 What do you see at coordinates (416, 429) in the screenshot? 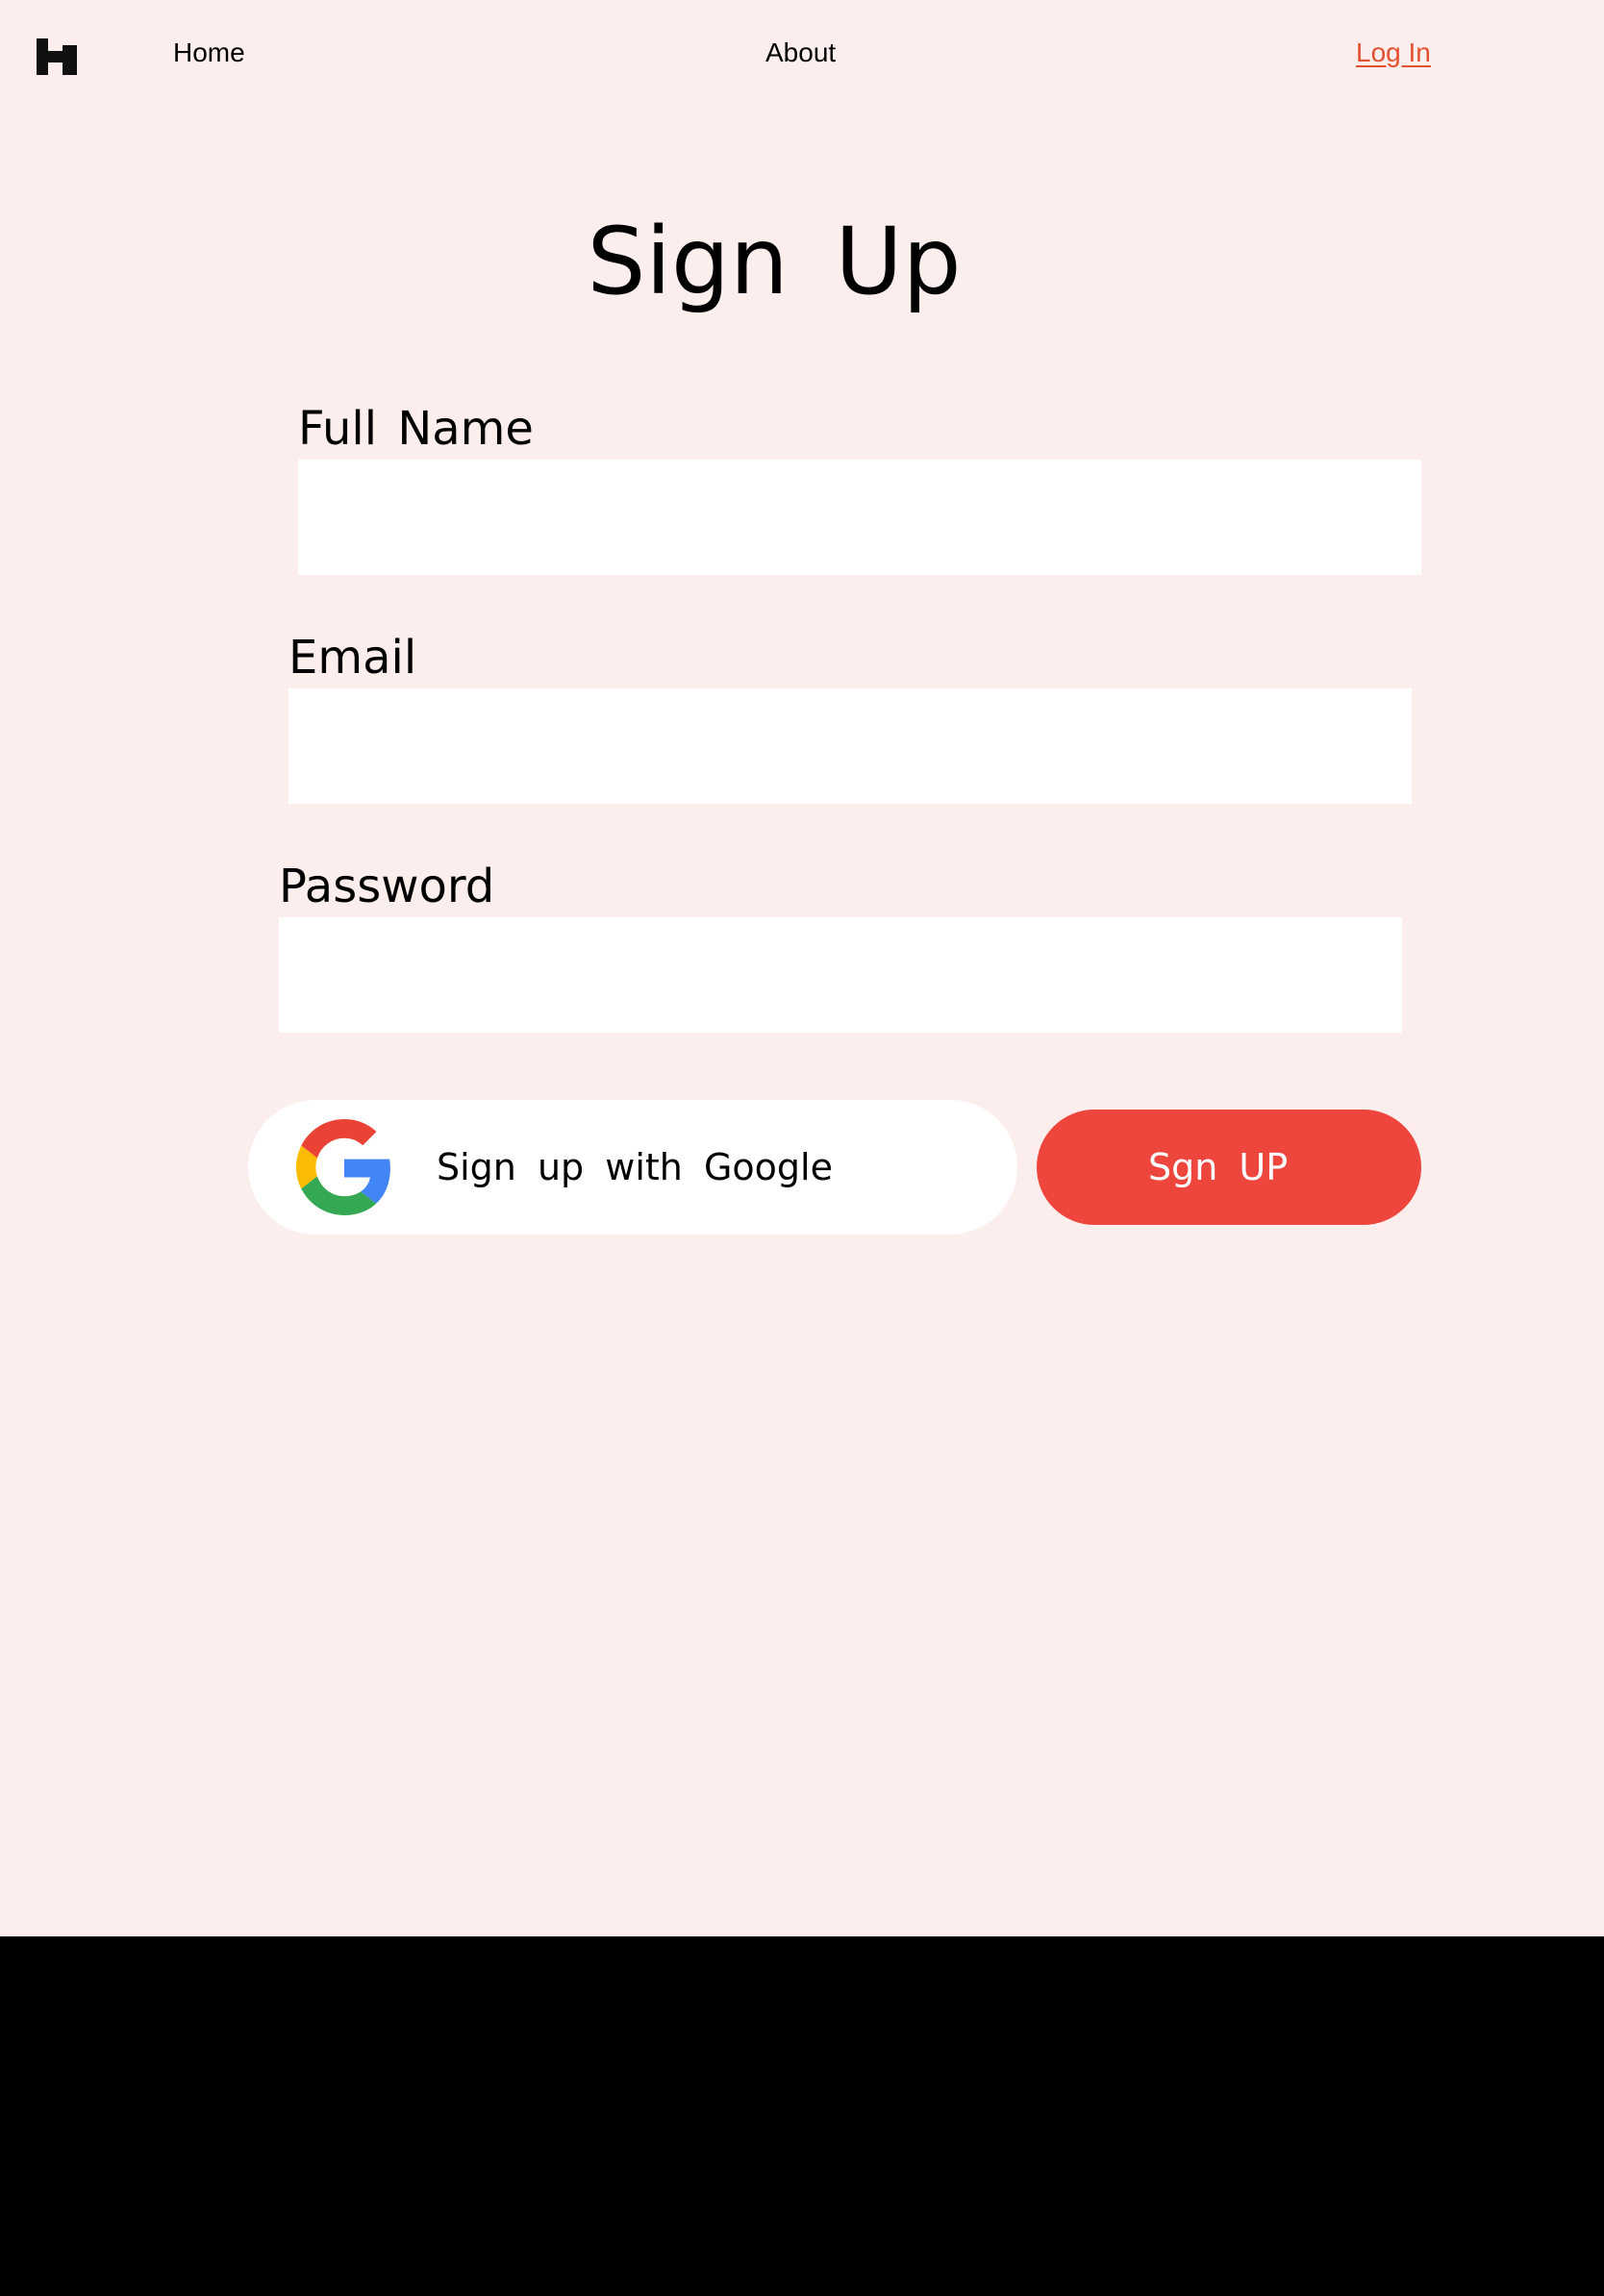
I see `full-name-label: Full Name` at bounding box center [416, 429].